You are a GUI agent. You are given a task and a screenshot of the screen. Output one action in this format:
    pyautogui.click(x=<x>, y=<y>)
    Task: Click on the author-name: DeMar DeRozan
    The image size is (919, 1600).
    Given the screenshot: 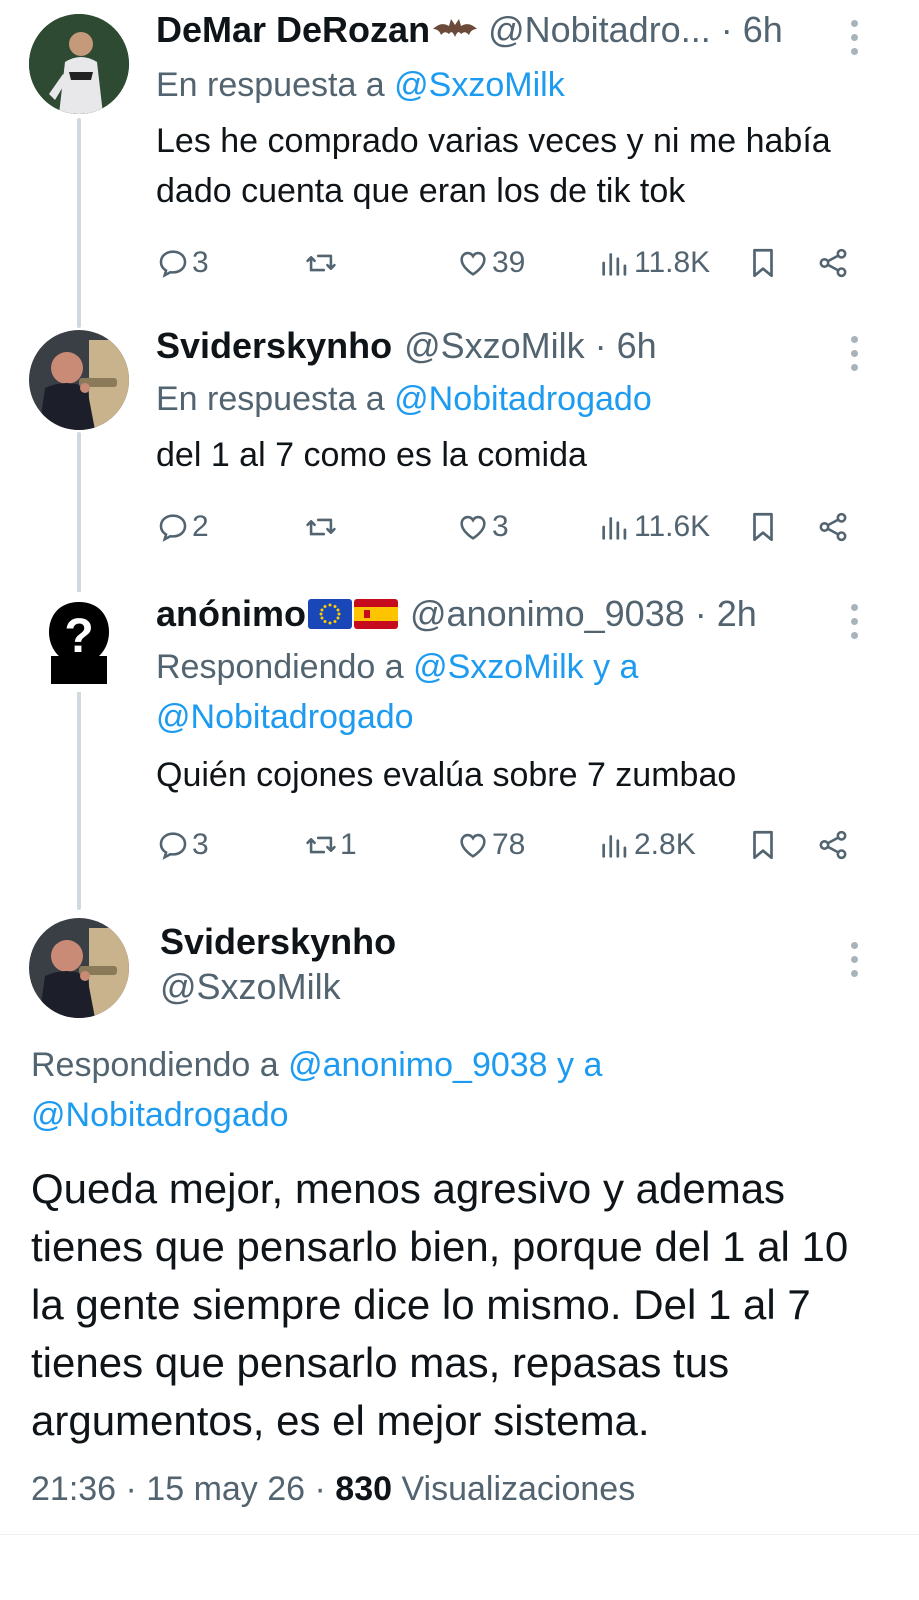 What is the action you would take?
    pyautogui.click(x=293, y=30)
    